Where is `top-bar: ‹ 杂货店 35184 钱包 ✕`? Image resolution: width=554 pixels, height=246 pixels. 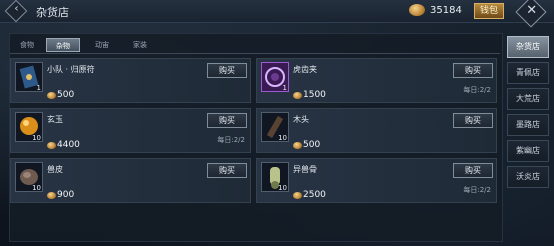
top-bar: ‹ 杂货店 35184 钱包 ✕ is located at coordinates (277, 14).